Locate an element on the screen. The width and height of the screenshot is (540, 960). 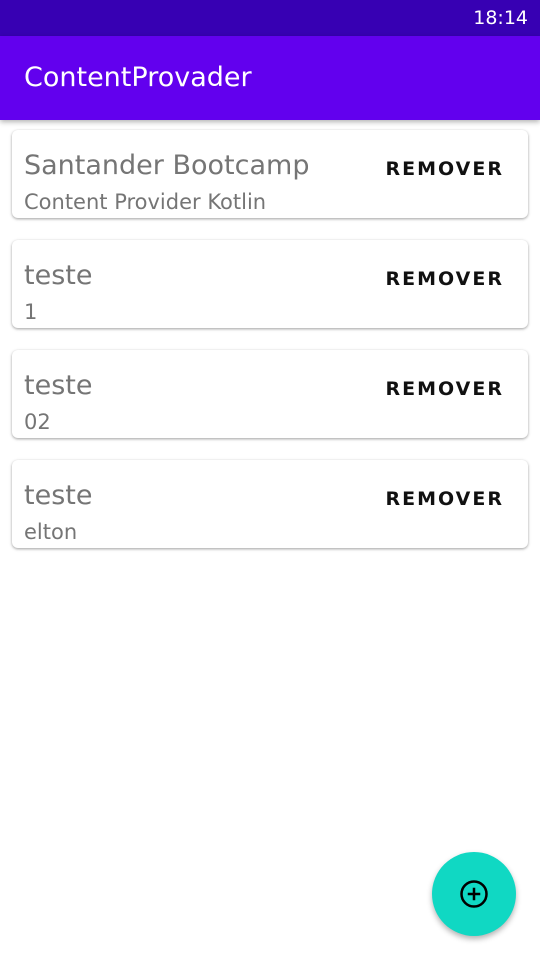
note-description: Content Provider Kotlin is located at coordinates (145, 202).